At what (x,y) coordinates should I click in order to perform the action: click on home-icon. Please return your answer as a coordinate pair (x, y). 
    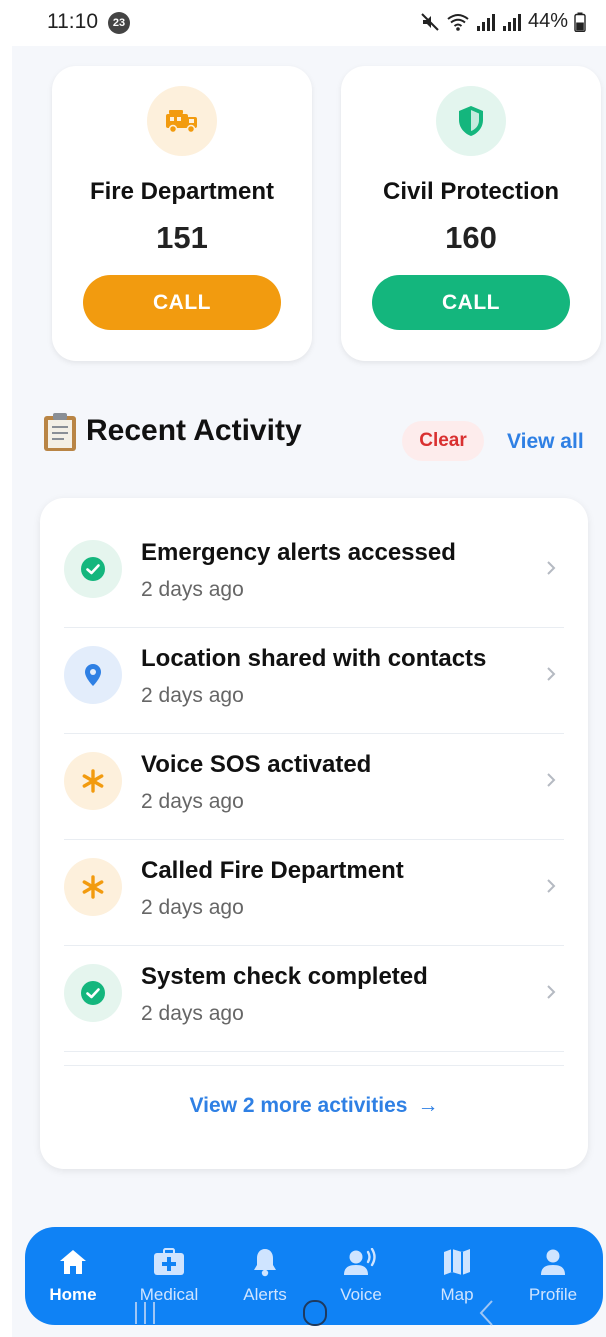
    Looking at the image, I should click on (73, 1262).